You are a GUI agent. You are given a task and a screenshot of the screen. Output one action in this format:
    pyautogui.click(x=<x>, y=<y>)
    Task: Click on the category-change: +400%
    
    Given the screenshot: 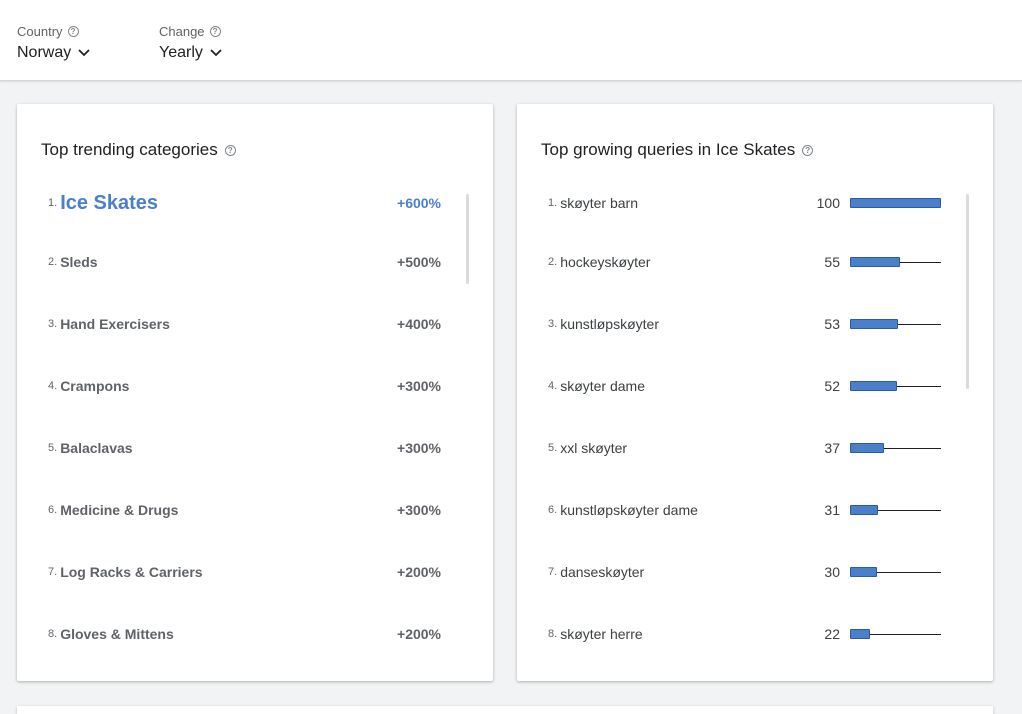 What is the action you would take?
    pyautogui.click(x=419, y=324)
    